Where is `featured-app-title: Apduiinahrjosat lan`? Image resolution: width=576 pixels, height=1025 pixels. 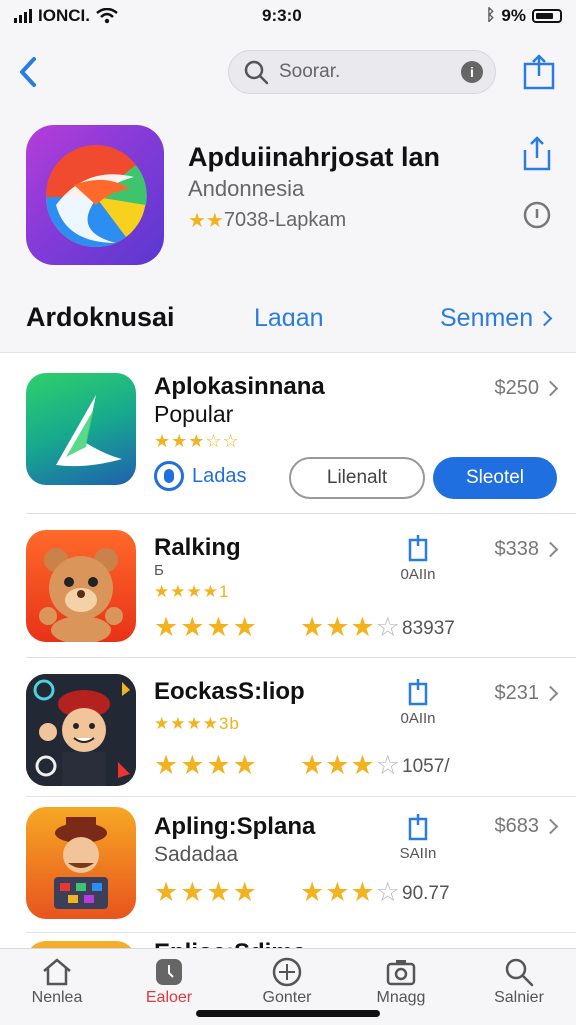 featured-app-title: Apduiinahrjosat lan is located at coordinates (314, 157).